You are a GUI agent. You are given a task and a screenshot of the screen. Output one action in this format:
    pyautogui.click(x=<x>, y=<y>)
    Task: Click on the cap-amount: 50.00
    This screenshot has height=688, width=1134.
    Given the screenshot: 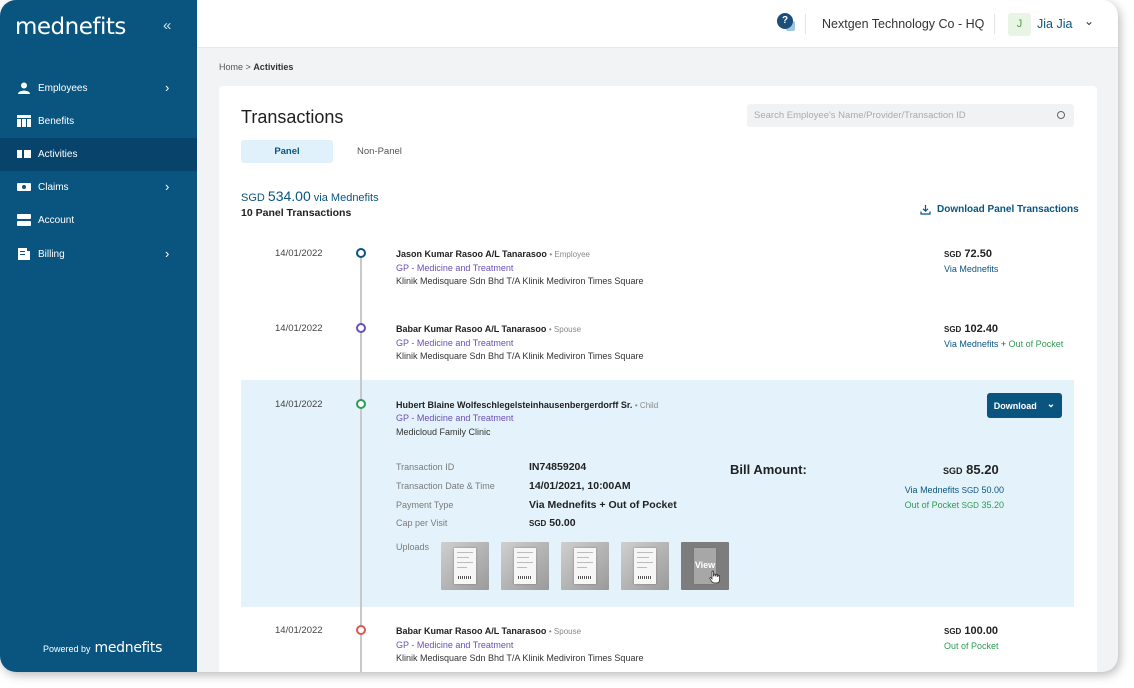 What is the action you would take?
    pyautogui.click(x=562, y=523)
    